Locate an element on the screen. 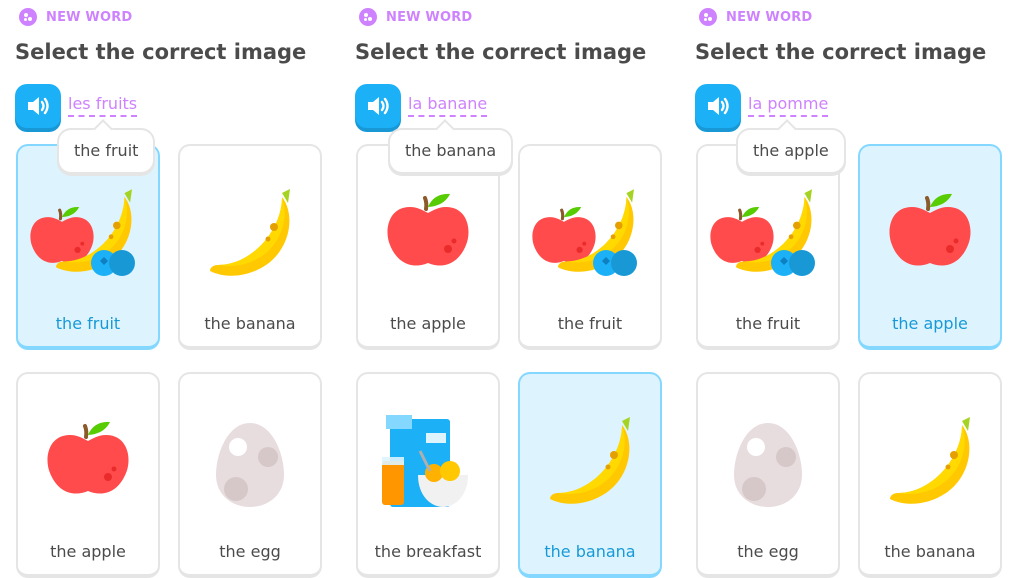  choice-card-breakfast: the breakfast is located at coordinates (428, 475).